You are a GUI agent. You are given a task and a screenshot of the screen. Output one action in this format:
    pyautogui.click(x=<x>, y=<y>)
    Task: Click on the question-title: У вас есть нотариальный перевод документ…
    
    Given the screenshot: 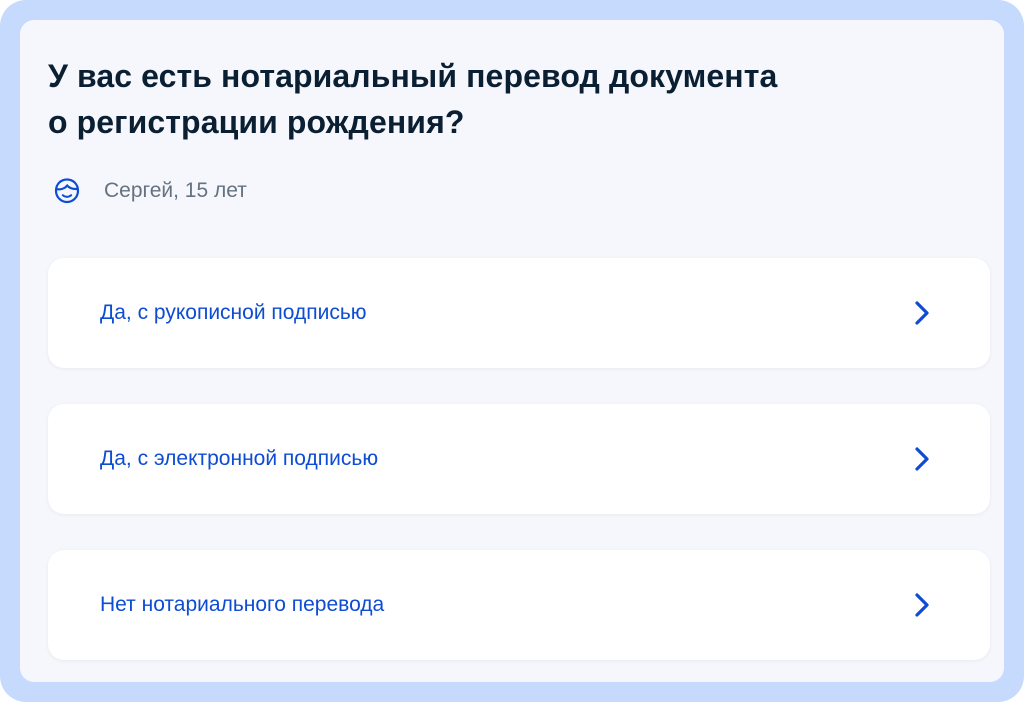 What is the action you would take?
    pyautogui.click(x=478, y=99)
    